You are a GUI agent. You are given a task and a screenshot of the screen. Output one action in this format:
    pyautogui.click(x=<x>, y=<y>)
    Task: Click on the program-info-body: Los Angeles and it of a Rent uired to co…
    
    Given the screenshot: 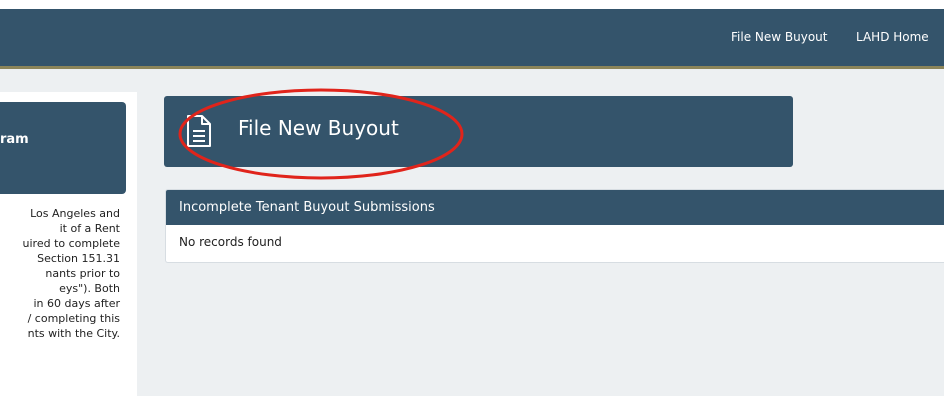 What is the action you would take?
    pyautogui.click(x=60, y=273)
    